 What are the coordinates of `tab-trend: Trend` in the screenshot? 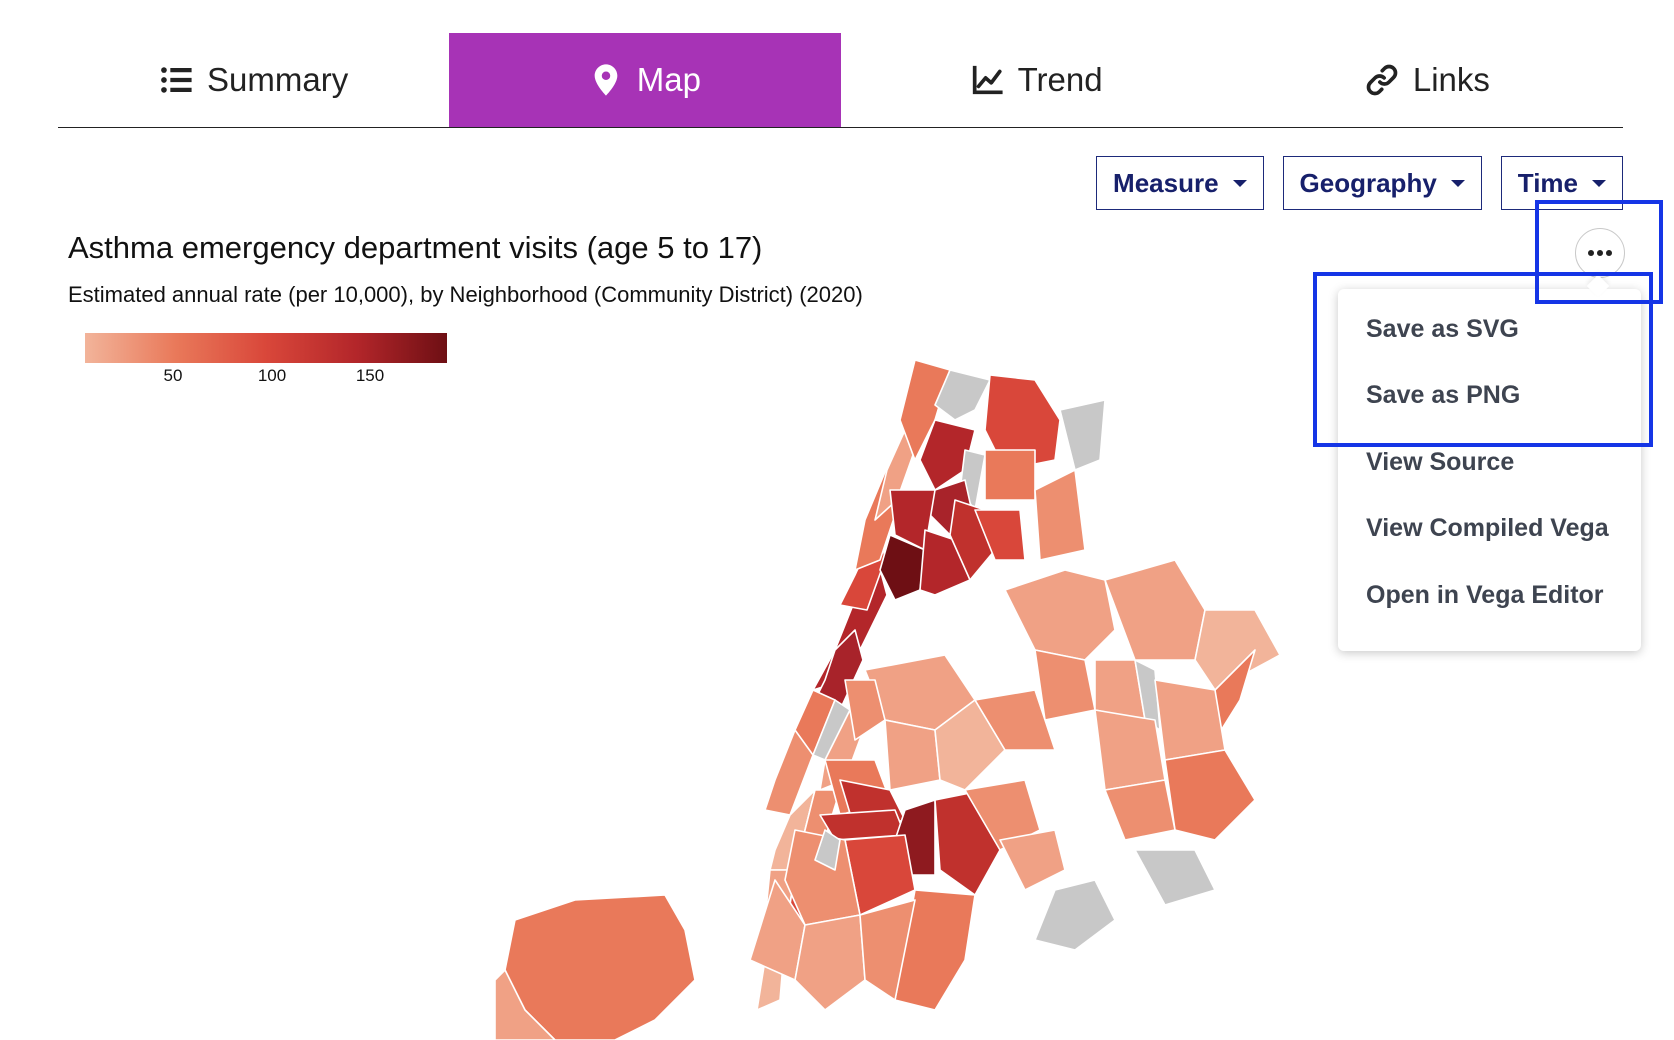 It's located at (1036, 80).